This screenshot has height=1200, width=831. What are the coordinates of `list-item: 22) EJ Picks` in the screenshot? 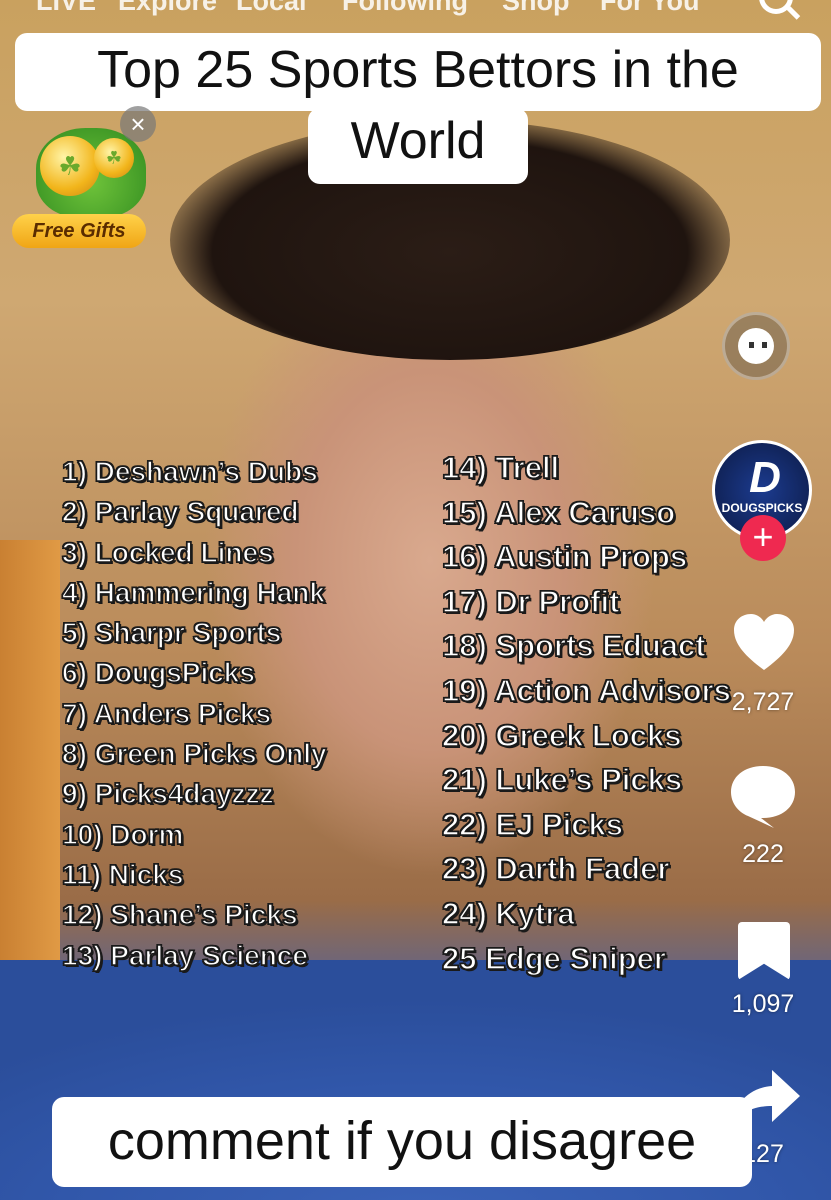 It's located at (532, 824).